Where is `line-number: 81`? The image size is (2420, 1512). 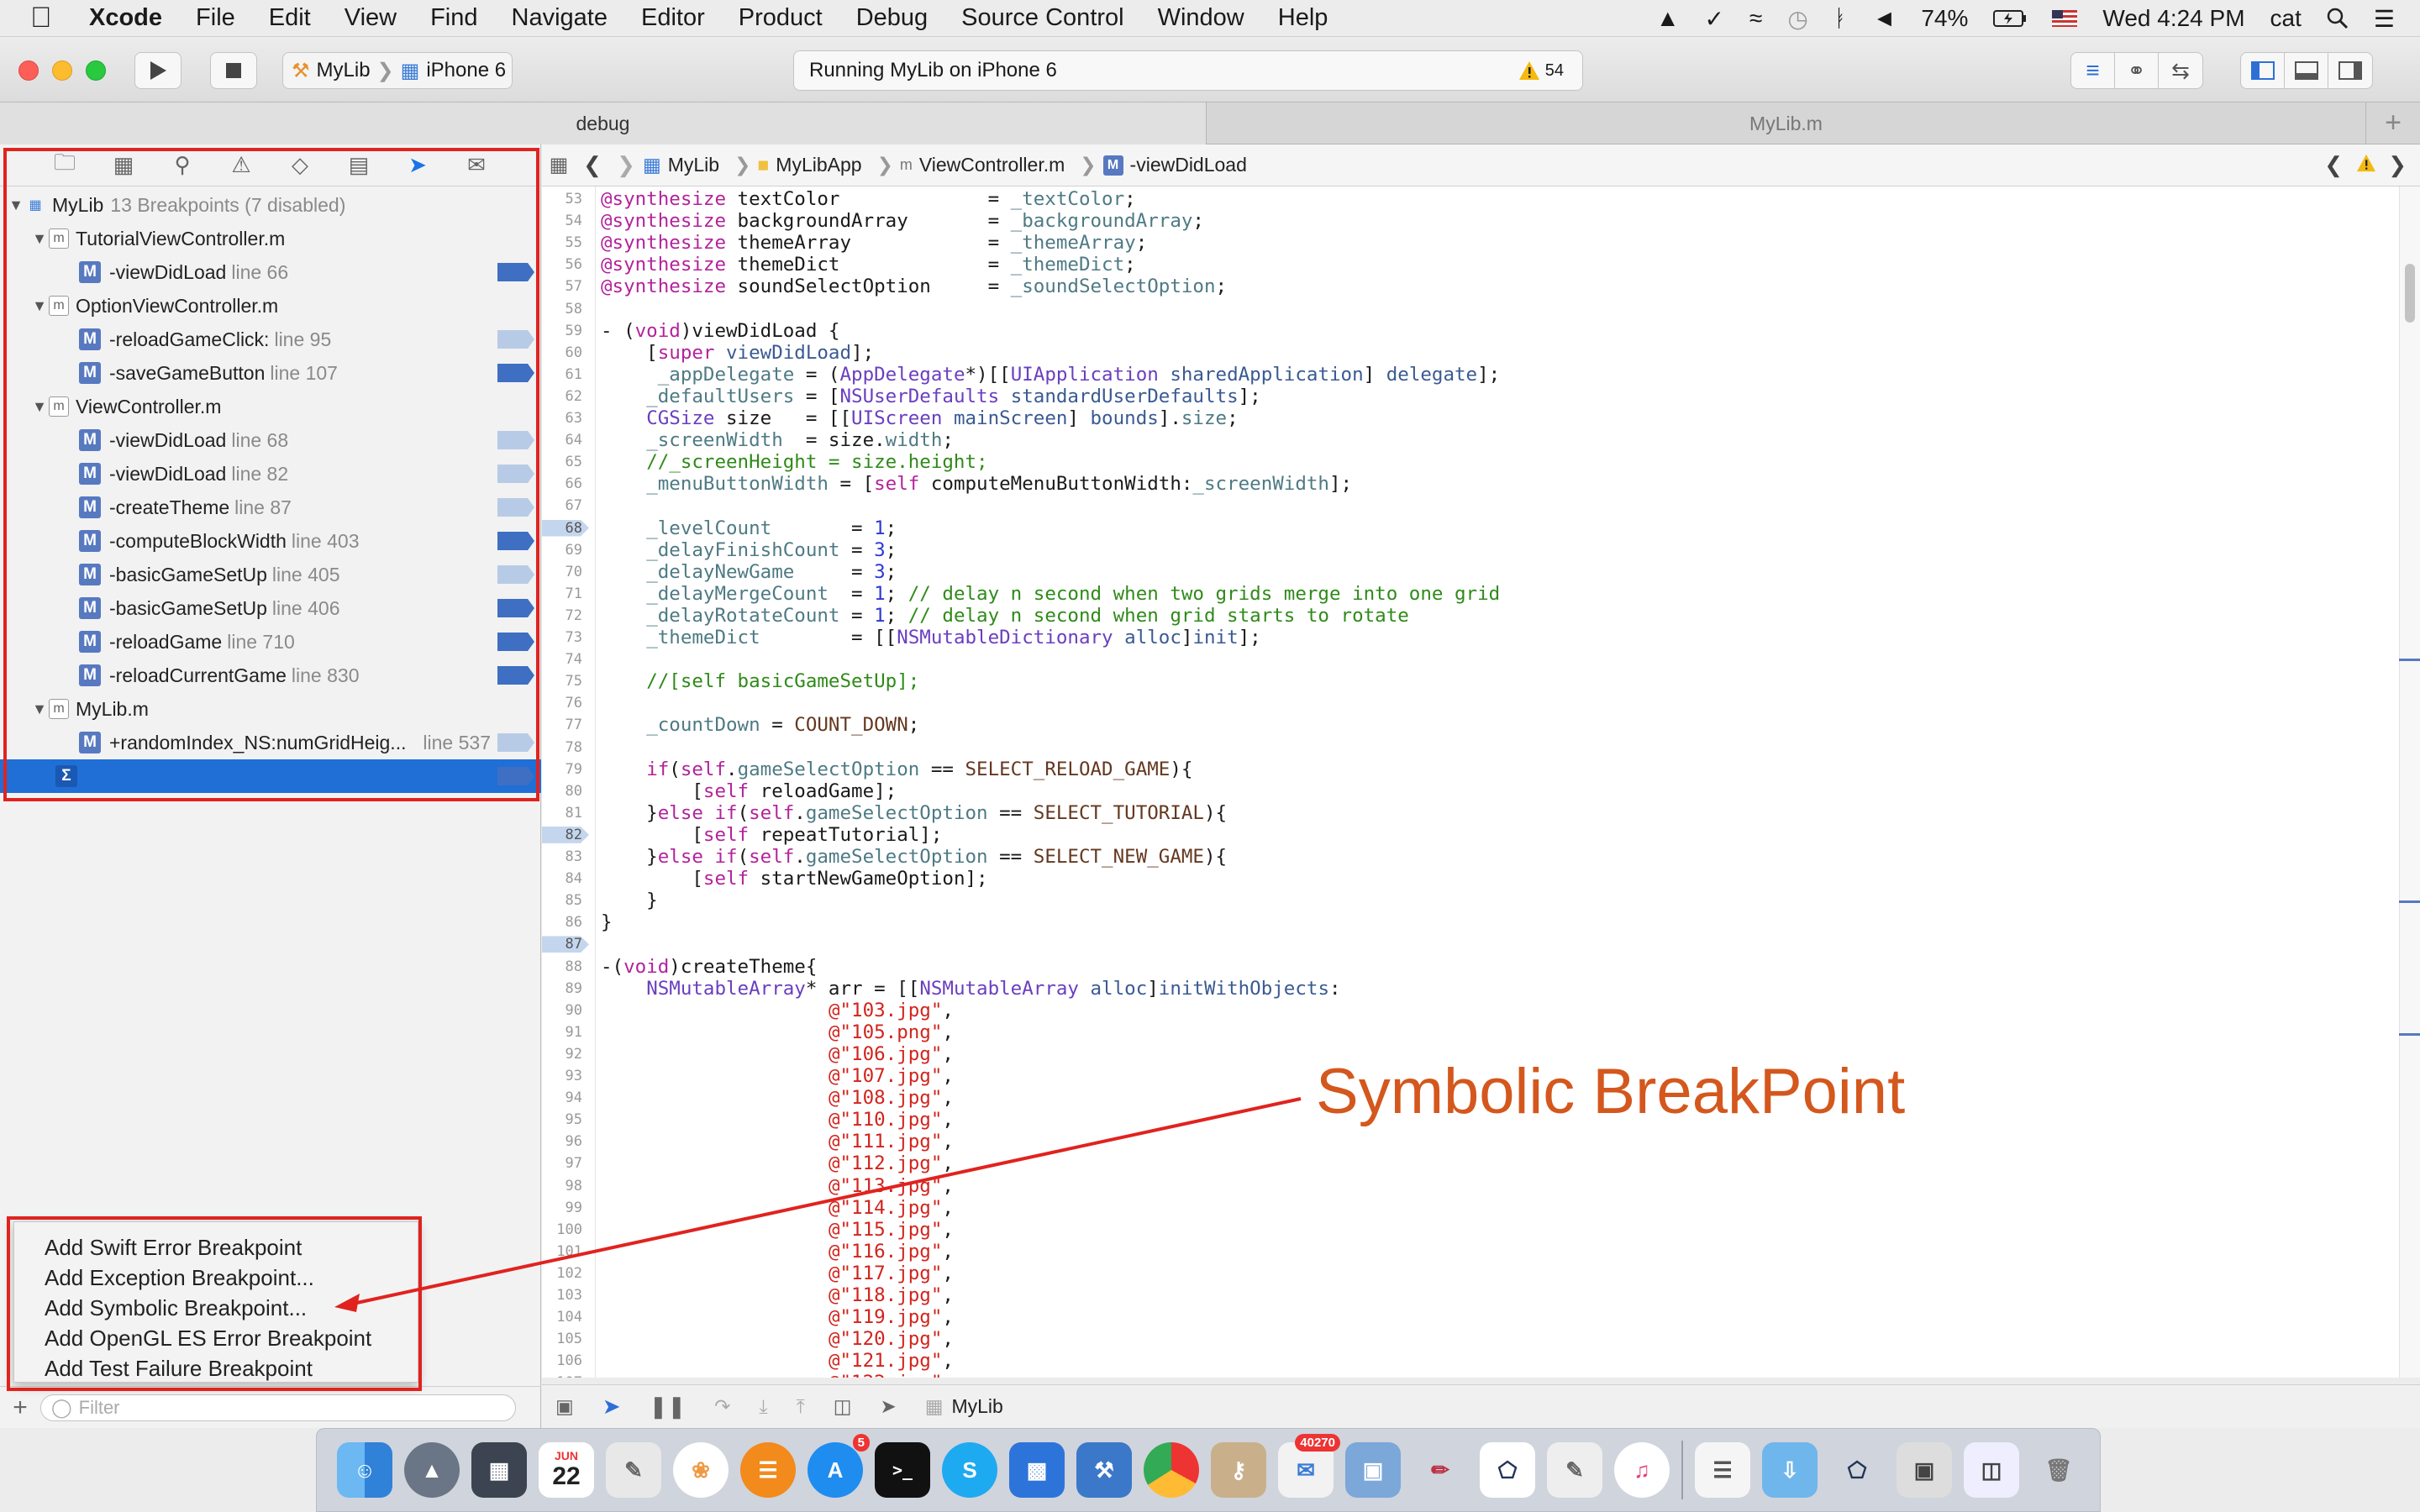 line-number: 81 is located at coordinates (566, 813).